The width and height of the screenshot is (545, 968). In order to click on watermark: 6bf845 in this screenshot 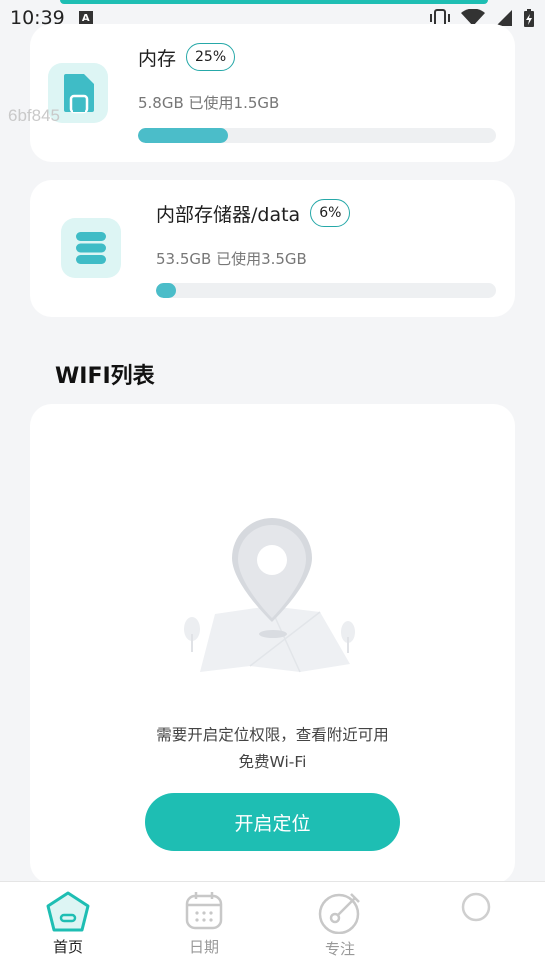, I will do `click(34, 115)`.